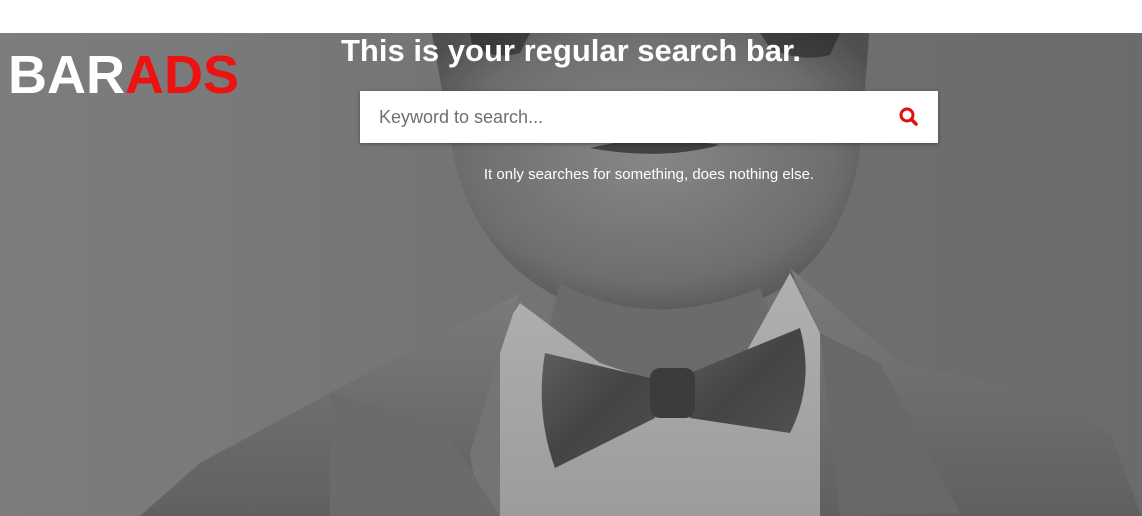 The image size is (1142, 516). I want to click on logo-line-search: SEARCH, so click(122, 17).